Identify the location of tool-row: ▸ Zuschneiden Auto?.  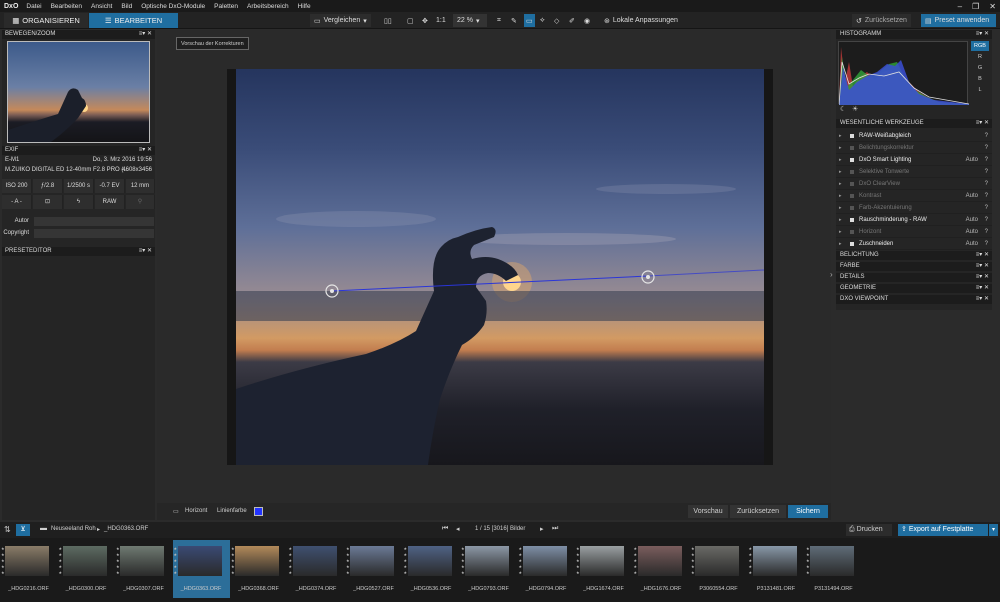
(914, 244).